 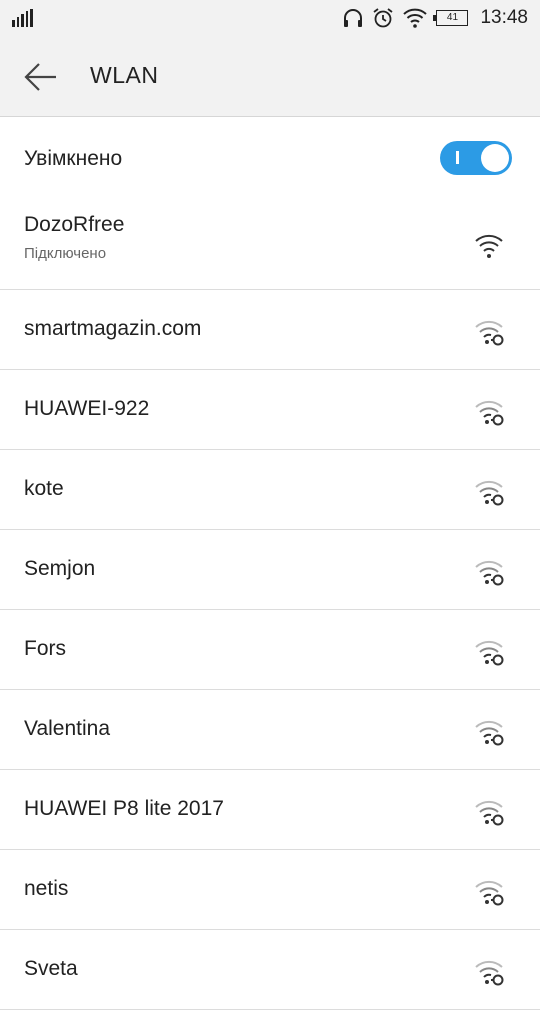 I want to click on network-ssid: smartmagazin.com, so click(x=113, y=328).